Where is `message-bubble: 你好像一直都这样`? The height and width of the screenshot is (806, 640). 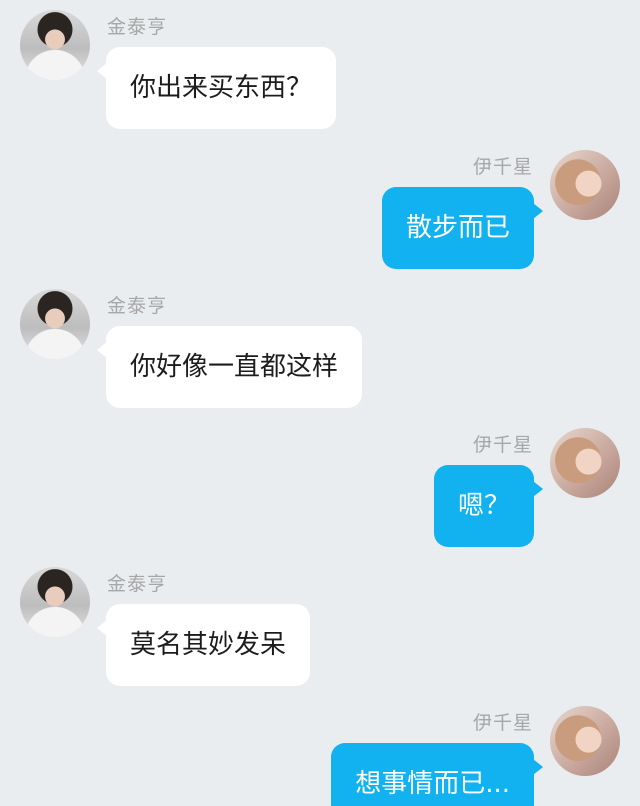
message-bubble: 你好像一直都这样 is located at coordinates (229, 367).